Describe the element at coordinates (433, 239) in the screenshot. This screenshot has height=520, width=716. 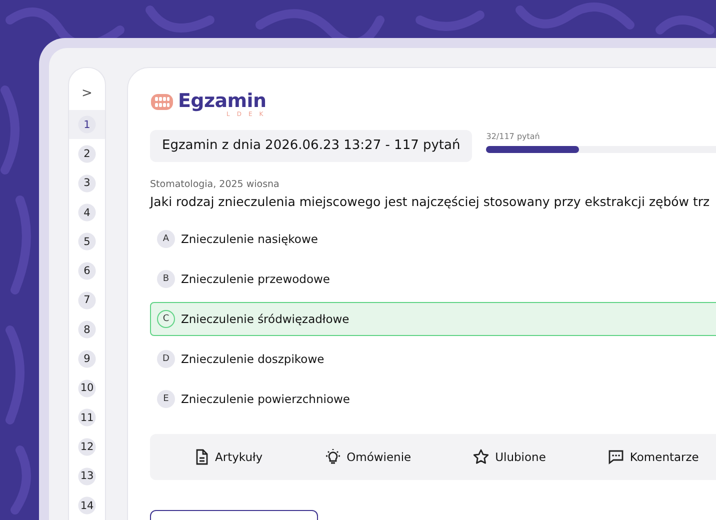
I see `answer-option: A Znieczulenie nasiękowe` at that location.